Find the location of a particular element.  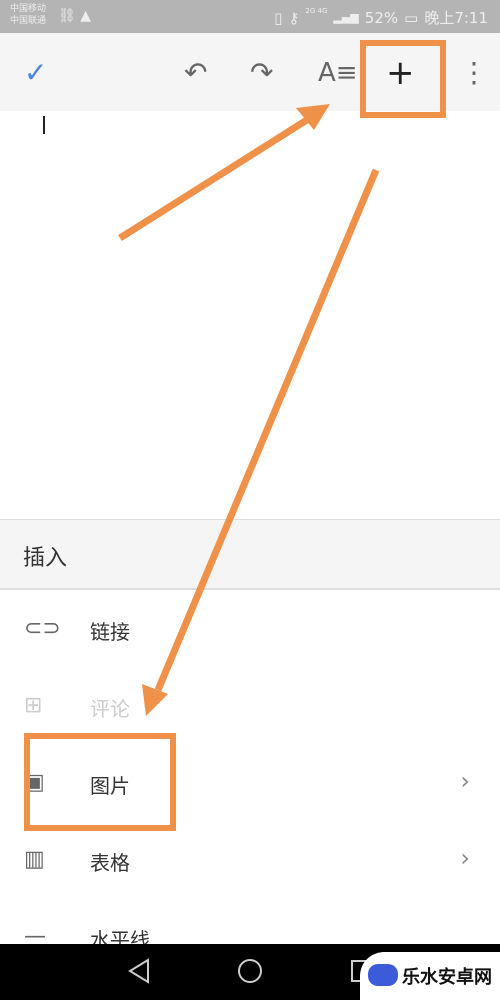

arrow-head is located at coordinates (155, 700).